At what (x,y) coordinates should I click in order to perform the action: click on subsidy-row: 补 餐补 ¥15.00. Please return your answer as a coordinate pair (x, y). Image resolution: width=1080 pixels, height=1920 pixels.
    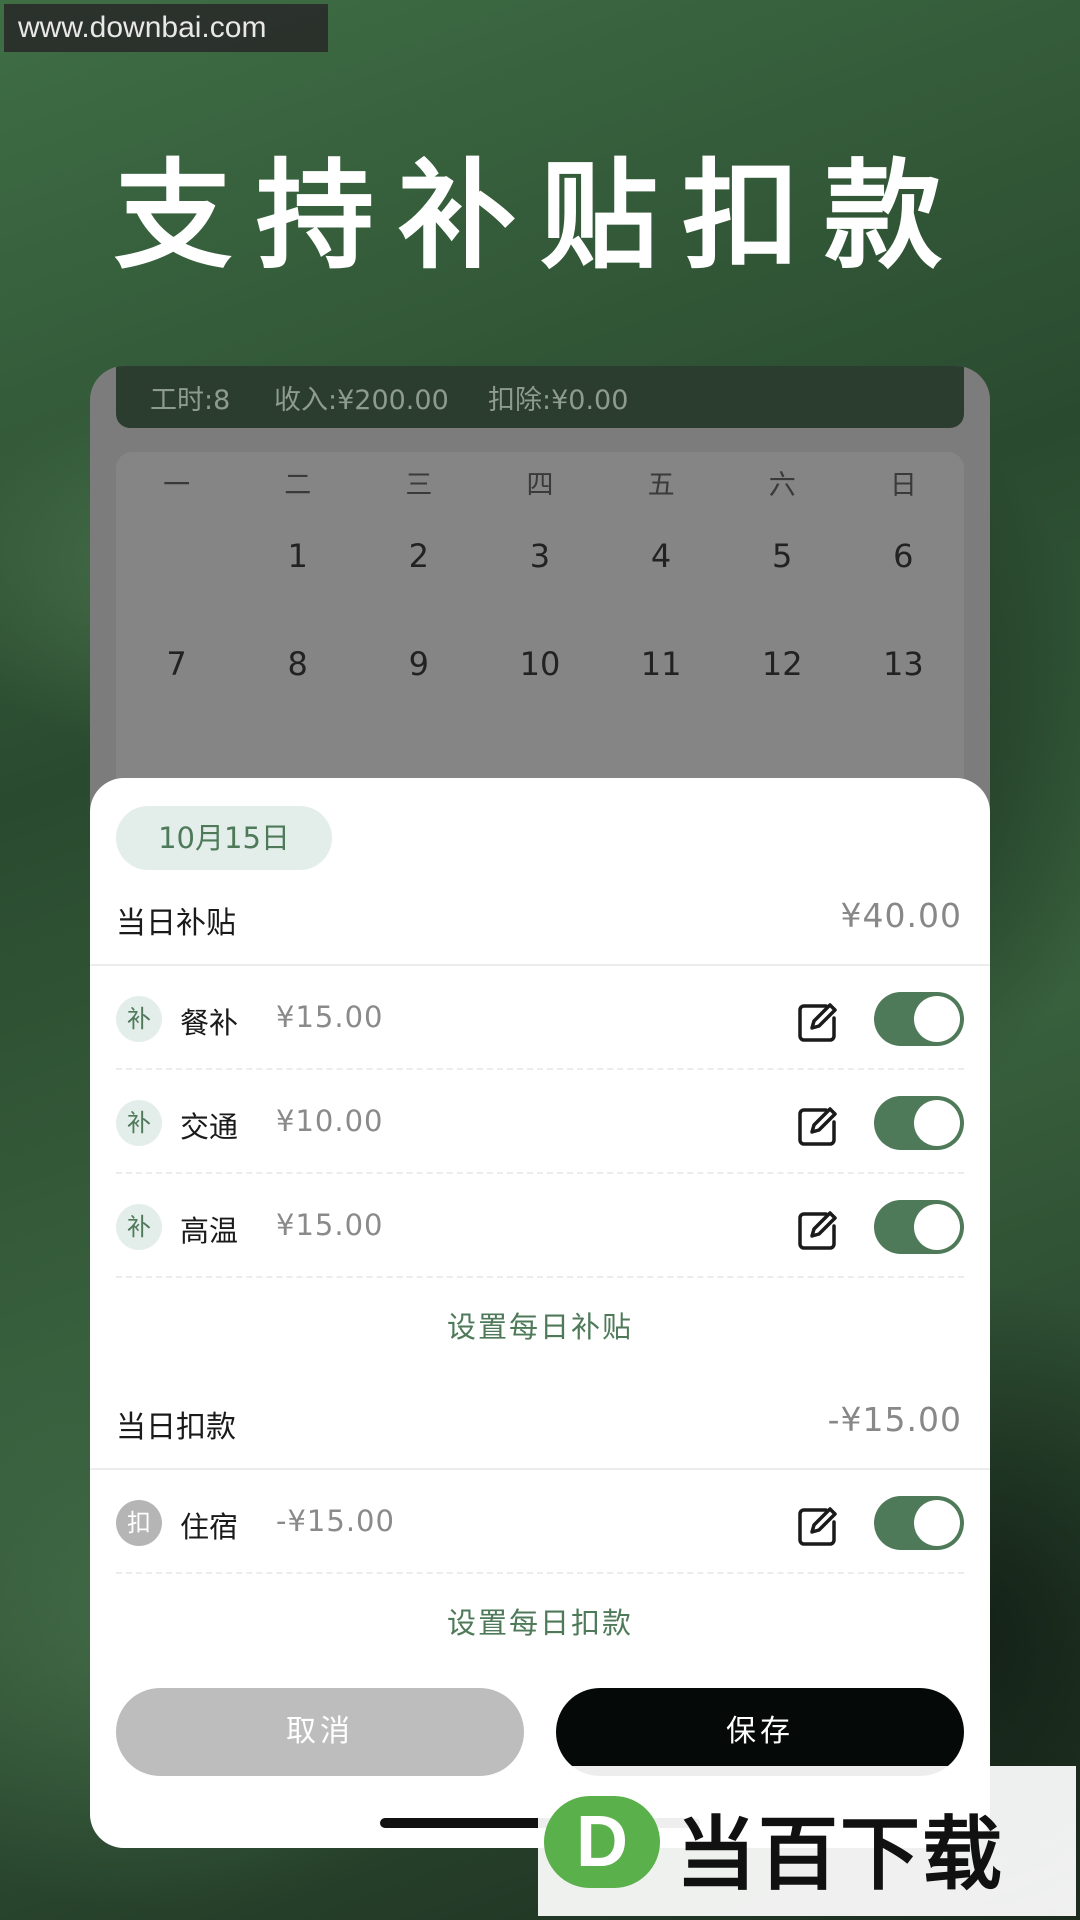
    Looking at the image, I should click on (540, 1018).